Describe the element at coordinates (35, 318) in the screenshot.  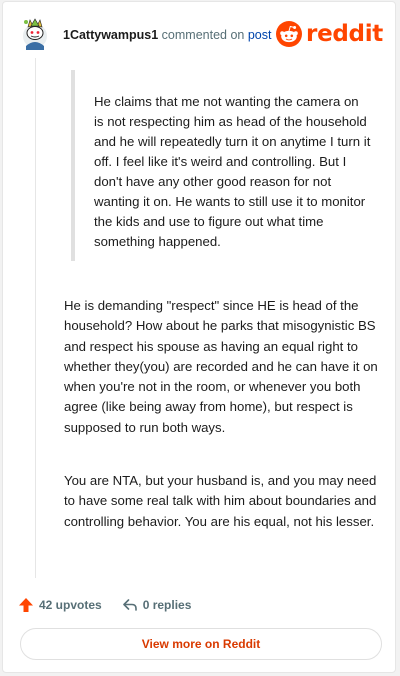
I see `thread-line` at that location.